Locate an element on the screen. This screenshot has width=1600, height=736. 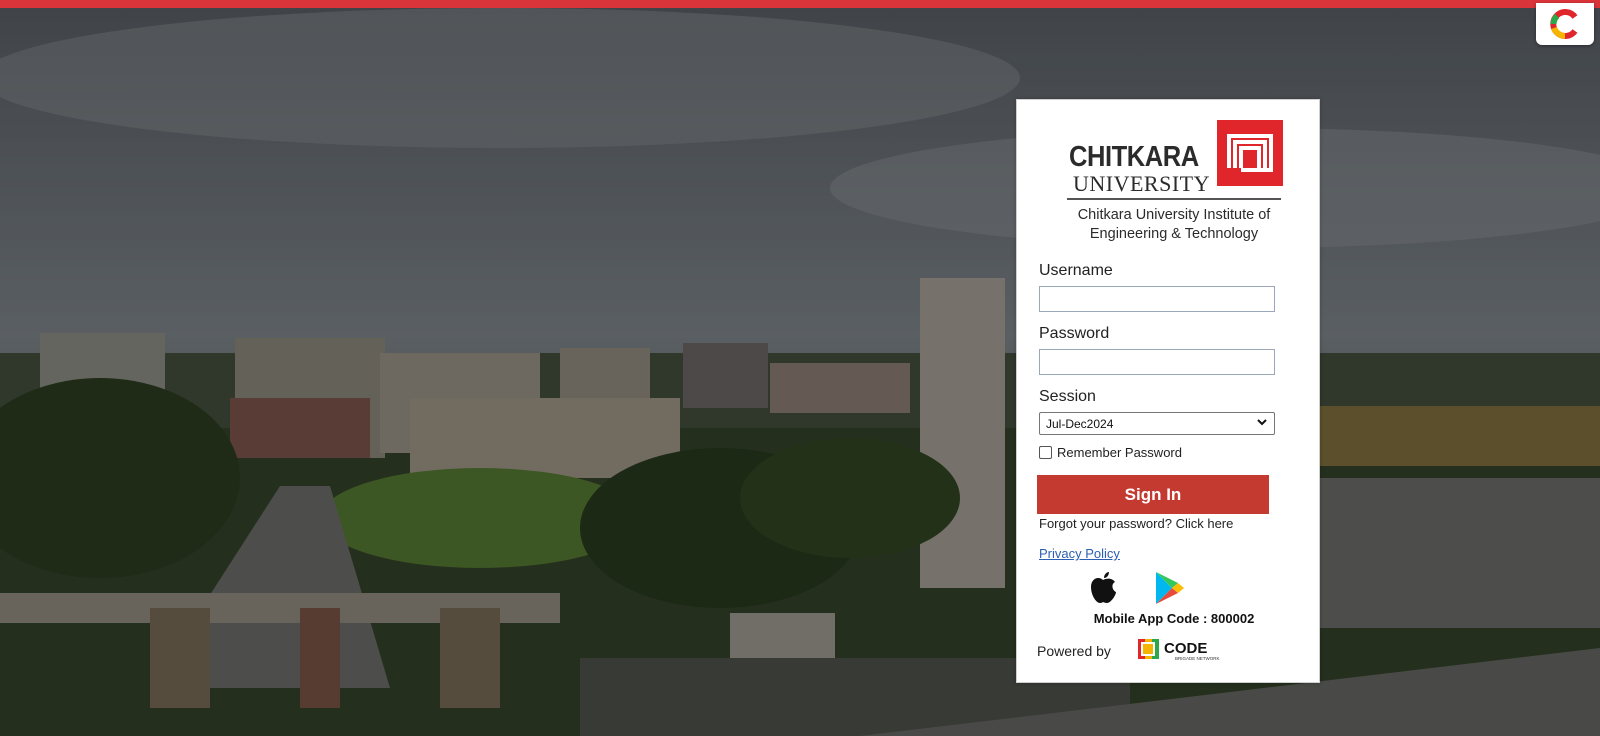
brand-emblem-icon is located at coordinates (1250, 153).